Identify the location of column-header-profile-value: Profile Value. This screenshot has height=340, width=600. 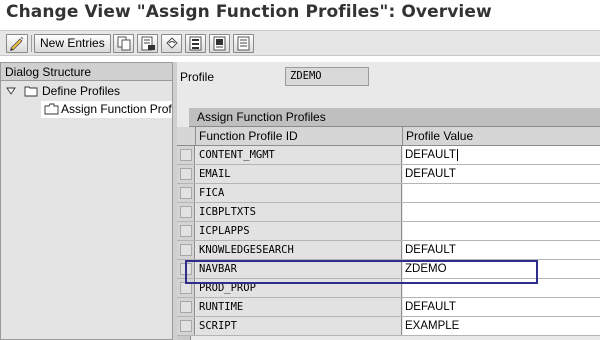
(501, 136).